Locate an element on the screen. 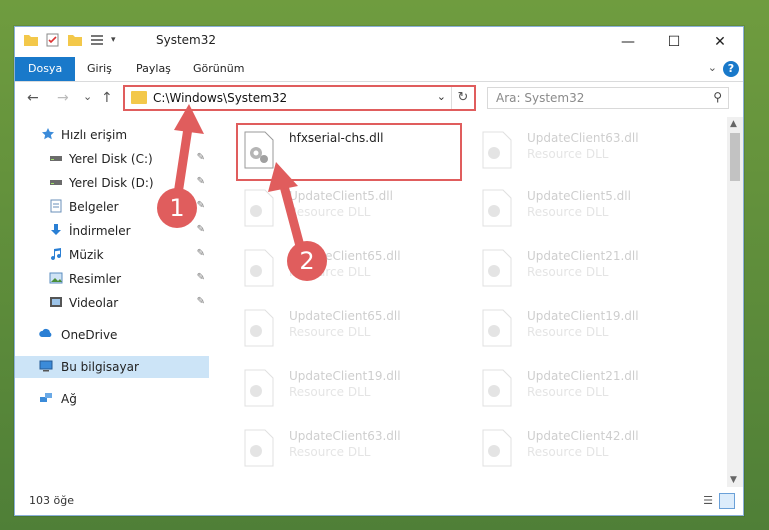 The image size is (769, 530). callout-step-2: 2 is located at coordinates (307, 261).